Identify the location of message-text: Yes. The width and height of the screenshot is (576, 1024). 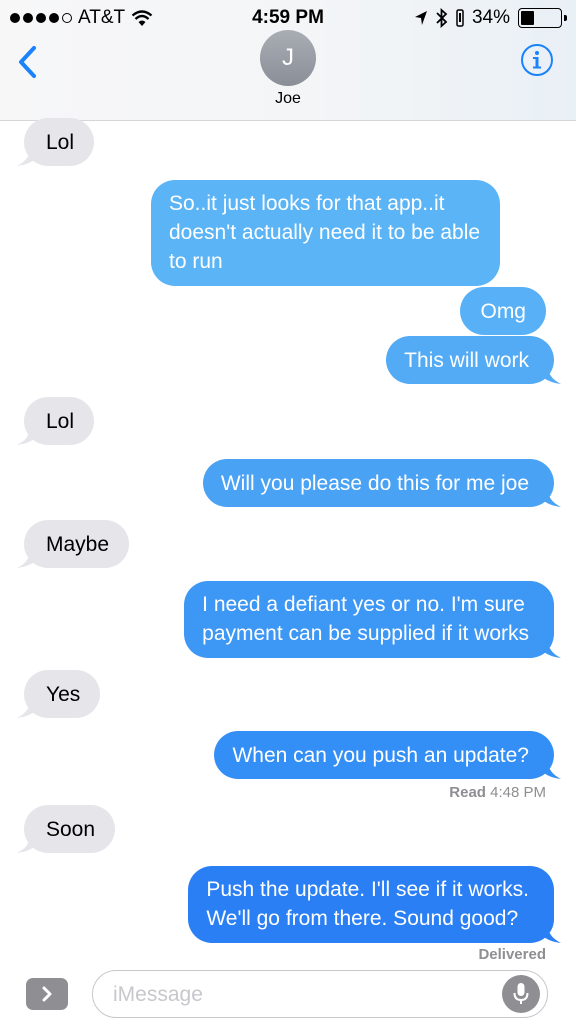
(63, 694).